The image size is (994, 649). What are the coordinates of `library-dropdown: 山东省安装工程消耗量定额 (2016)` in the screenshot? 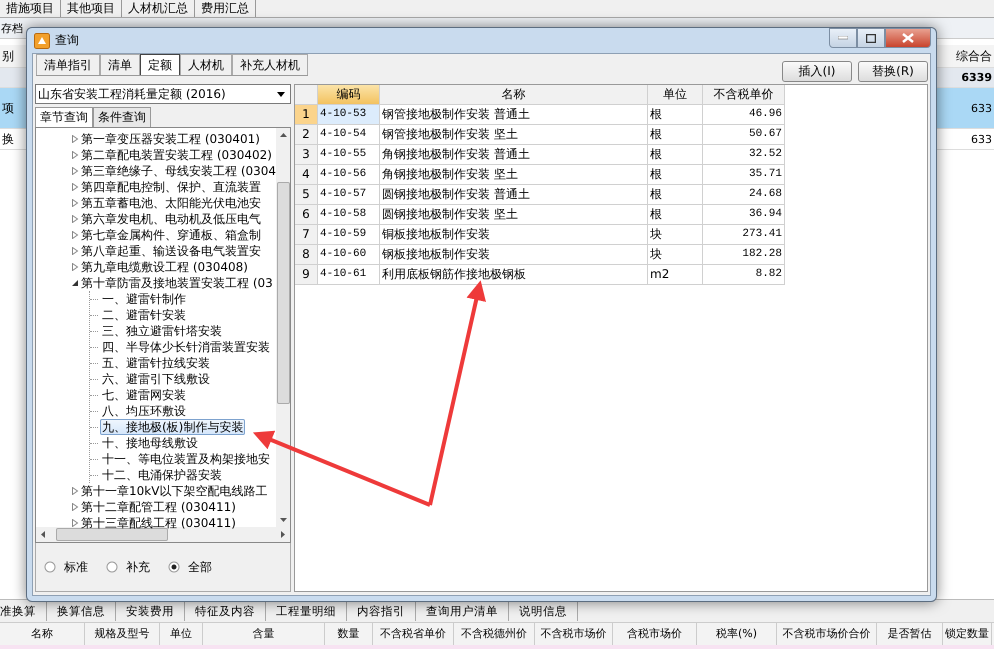 It's located at (163, 94).